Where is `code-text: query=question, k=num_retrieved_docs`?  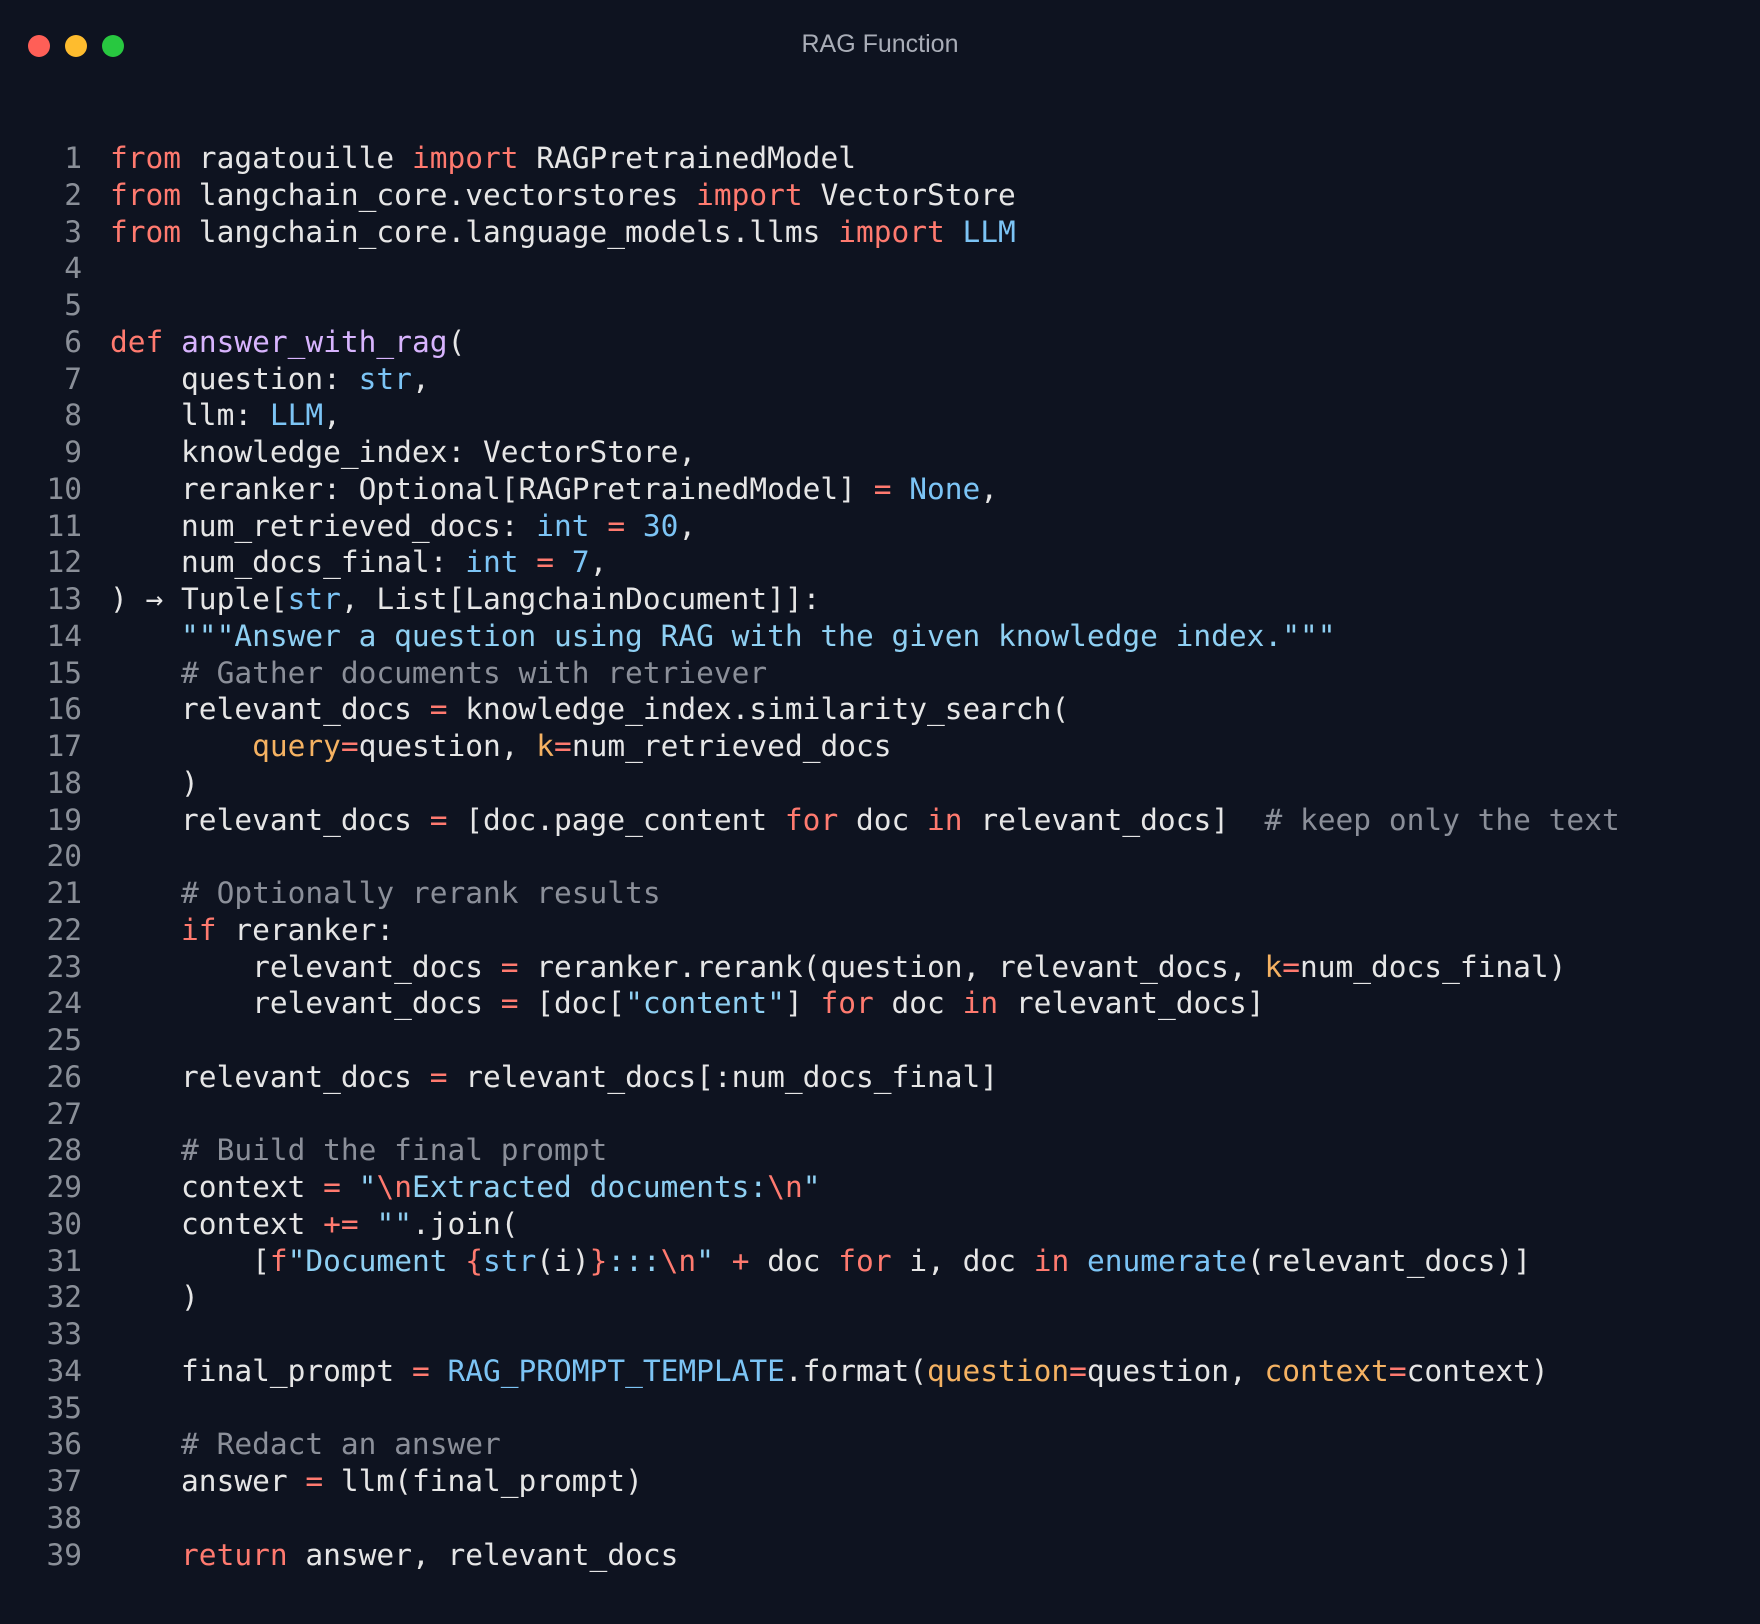 code-text: query=question, k=num_retrieved_docs is located at coordinates (500, 746).